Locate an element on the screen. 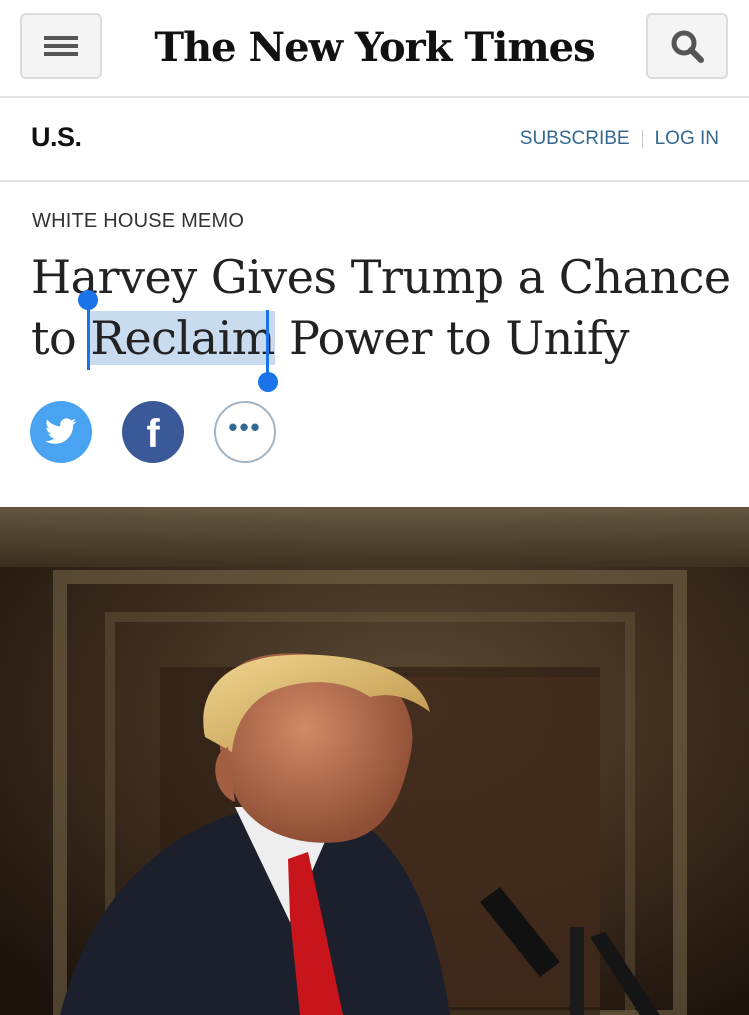 Image resolution: width=749 pixels, height=1015 pixels. divider is located at coordinates (642, 139).